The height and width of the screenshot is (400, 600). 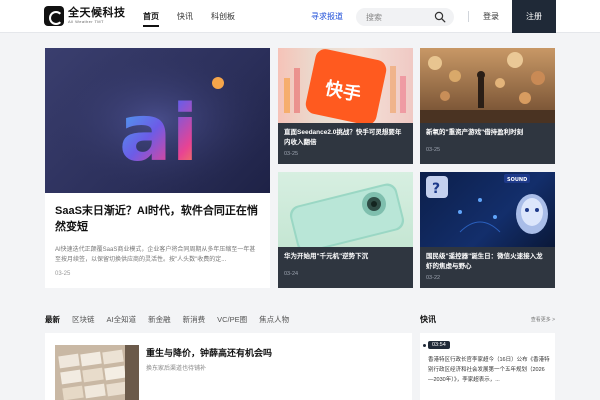 I want to click on search-input, so click(x=399, y=17).